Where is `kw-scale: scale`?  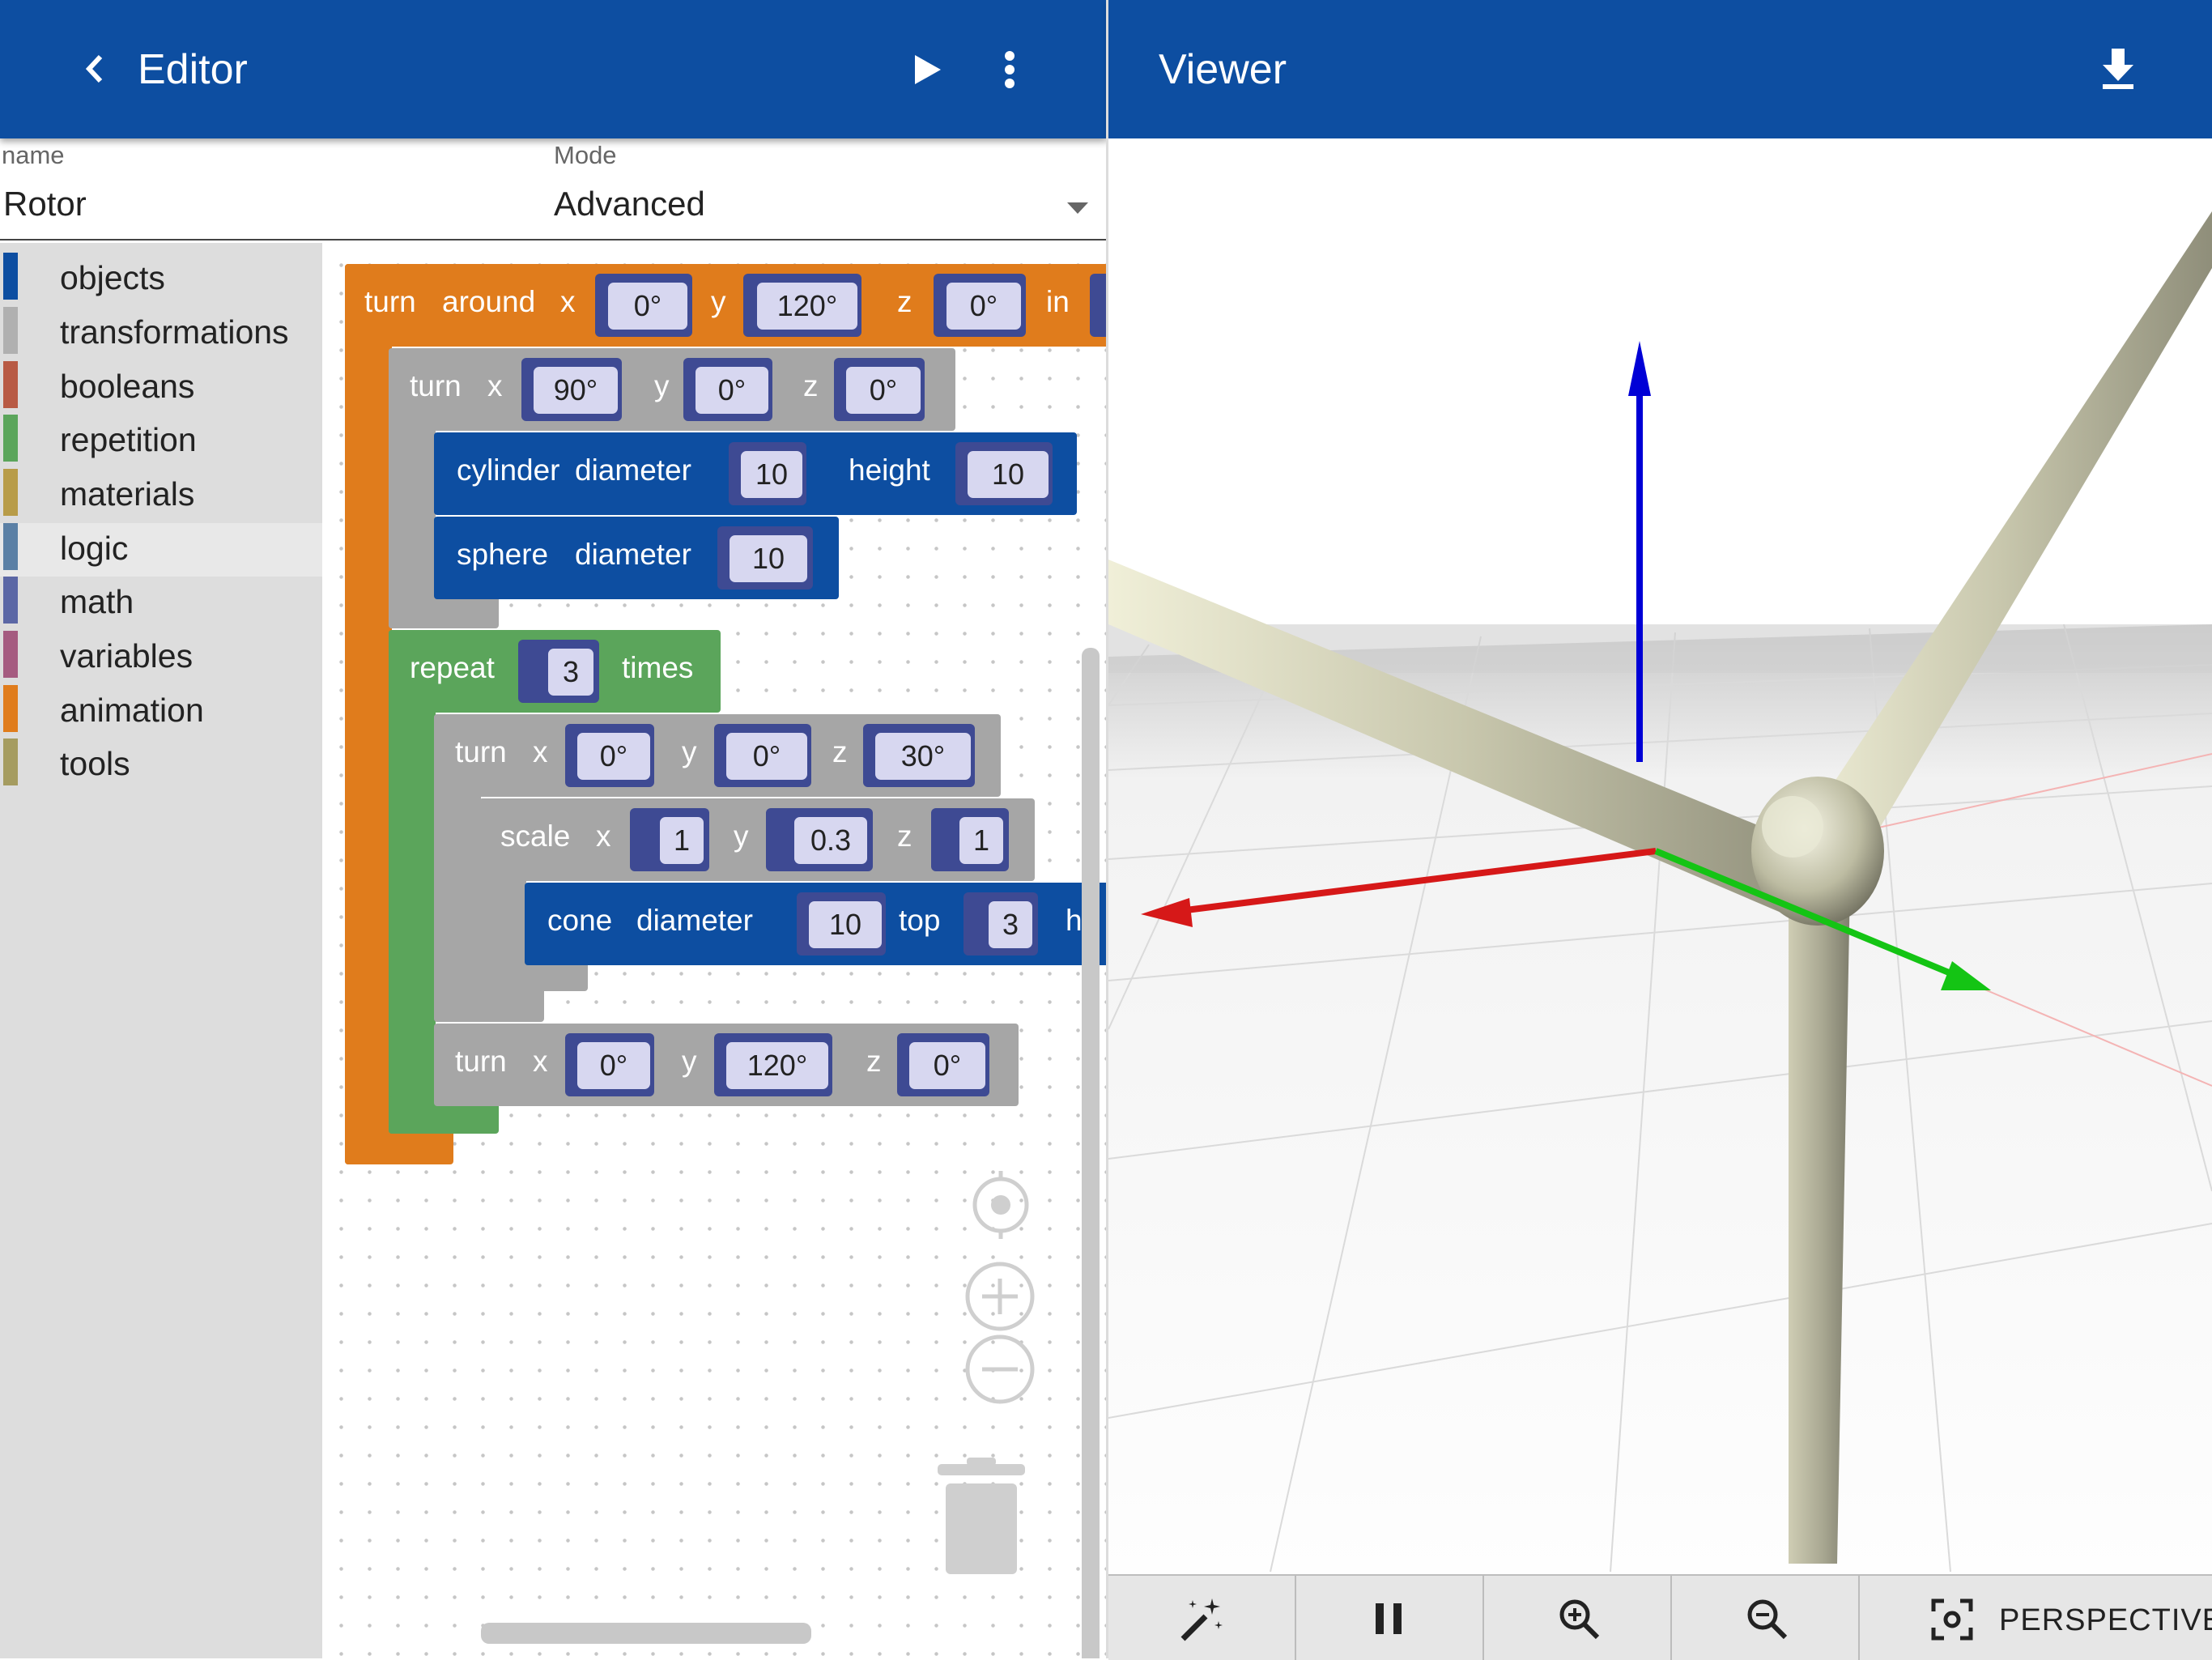 kw-scale: scale is located at coordinates (535, 836).